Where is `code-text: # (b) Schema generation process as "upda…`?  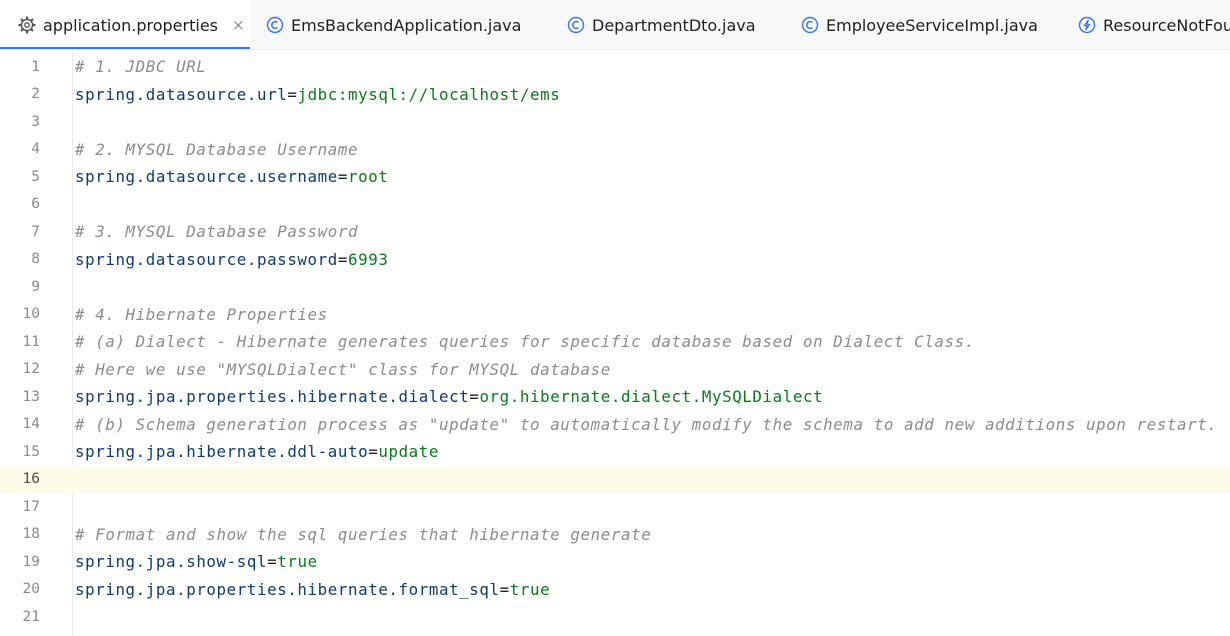
code-text: # (b) Schema generation process as "upda… is located at coordinates (646, 424).